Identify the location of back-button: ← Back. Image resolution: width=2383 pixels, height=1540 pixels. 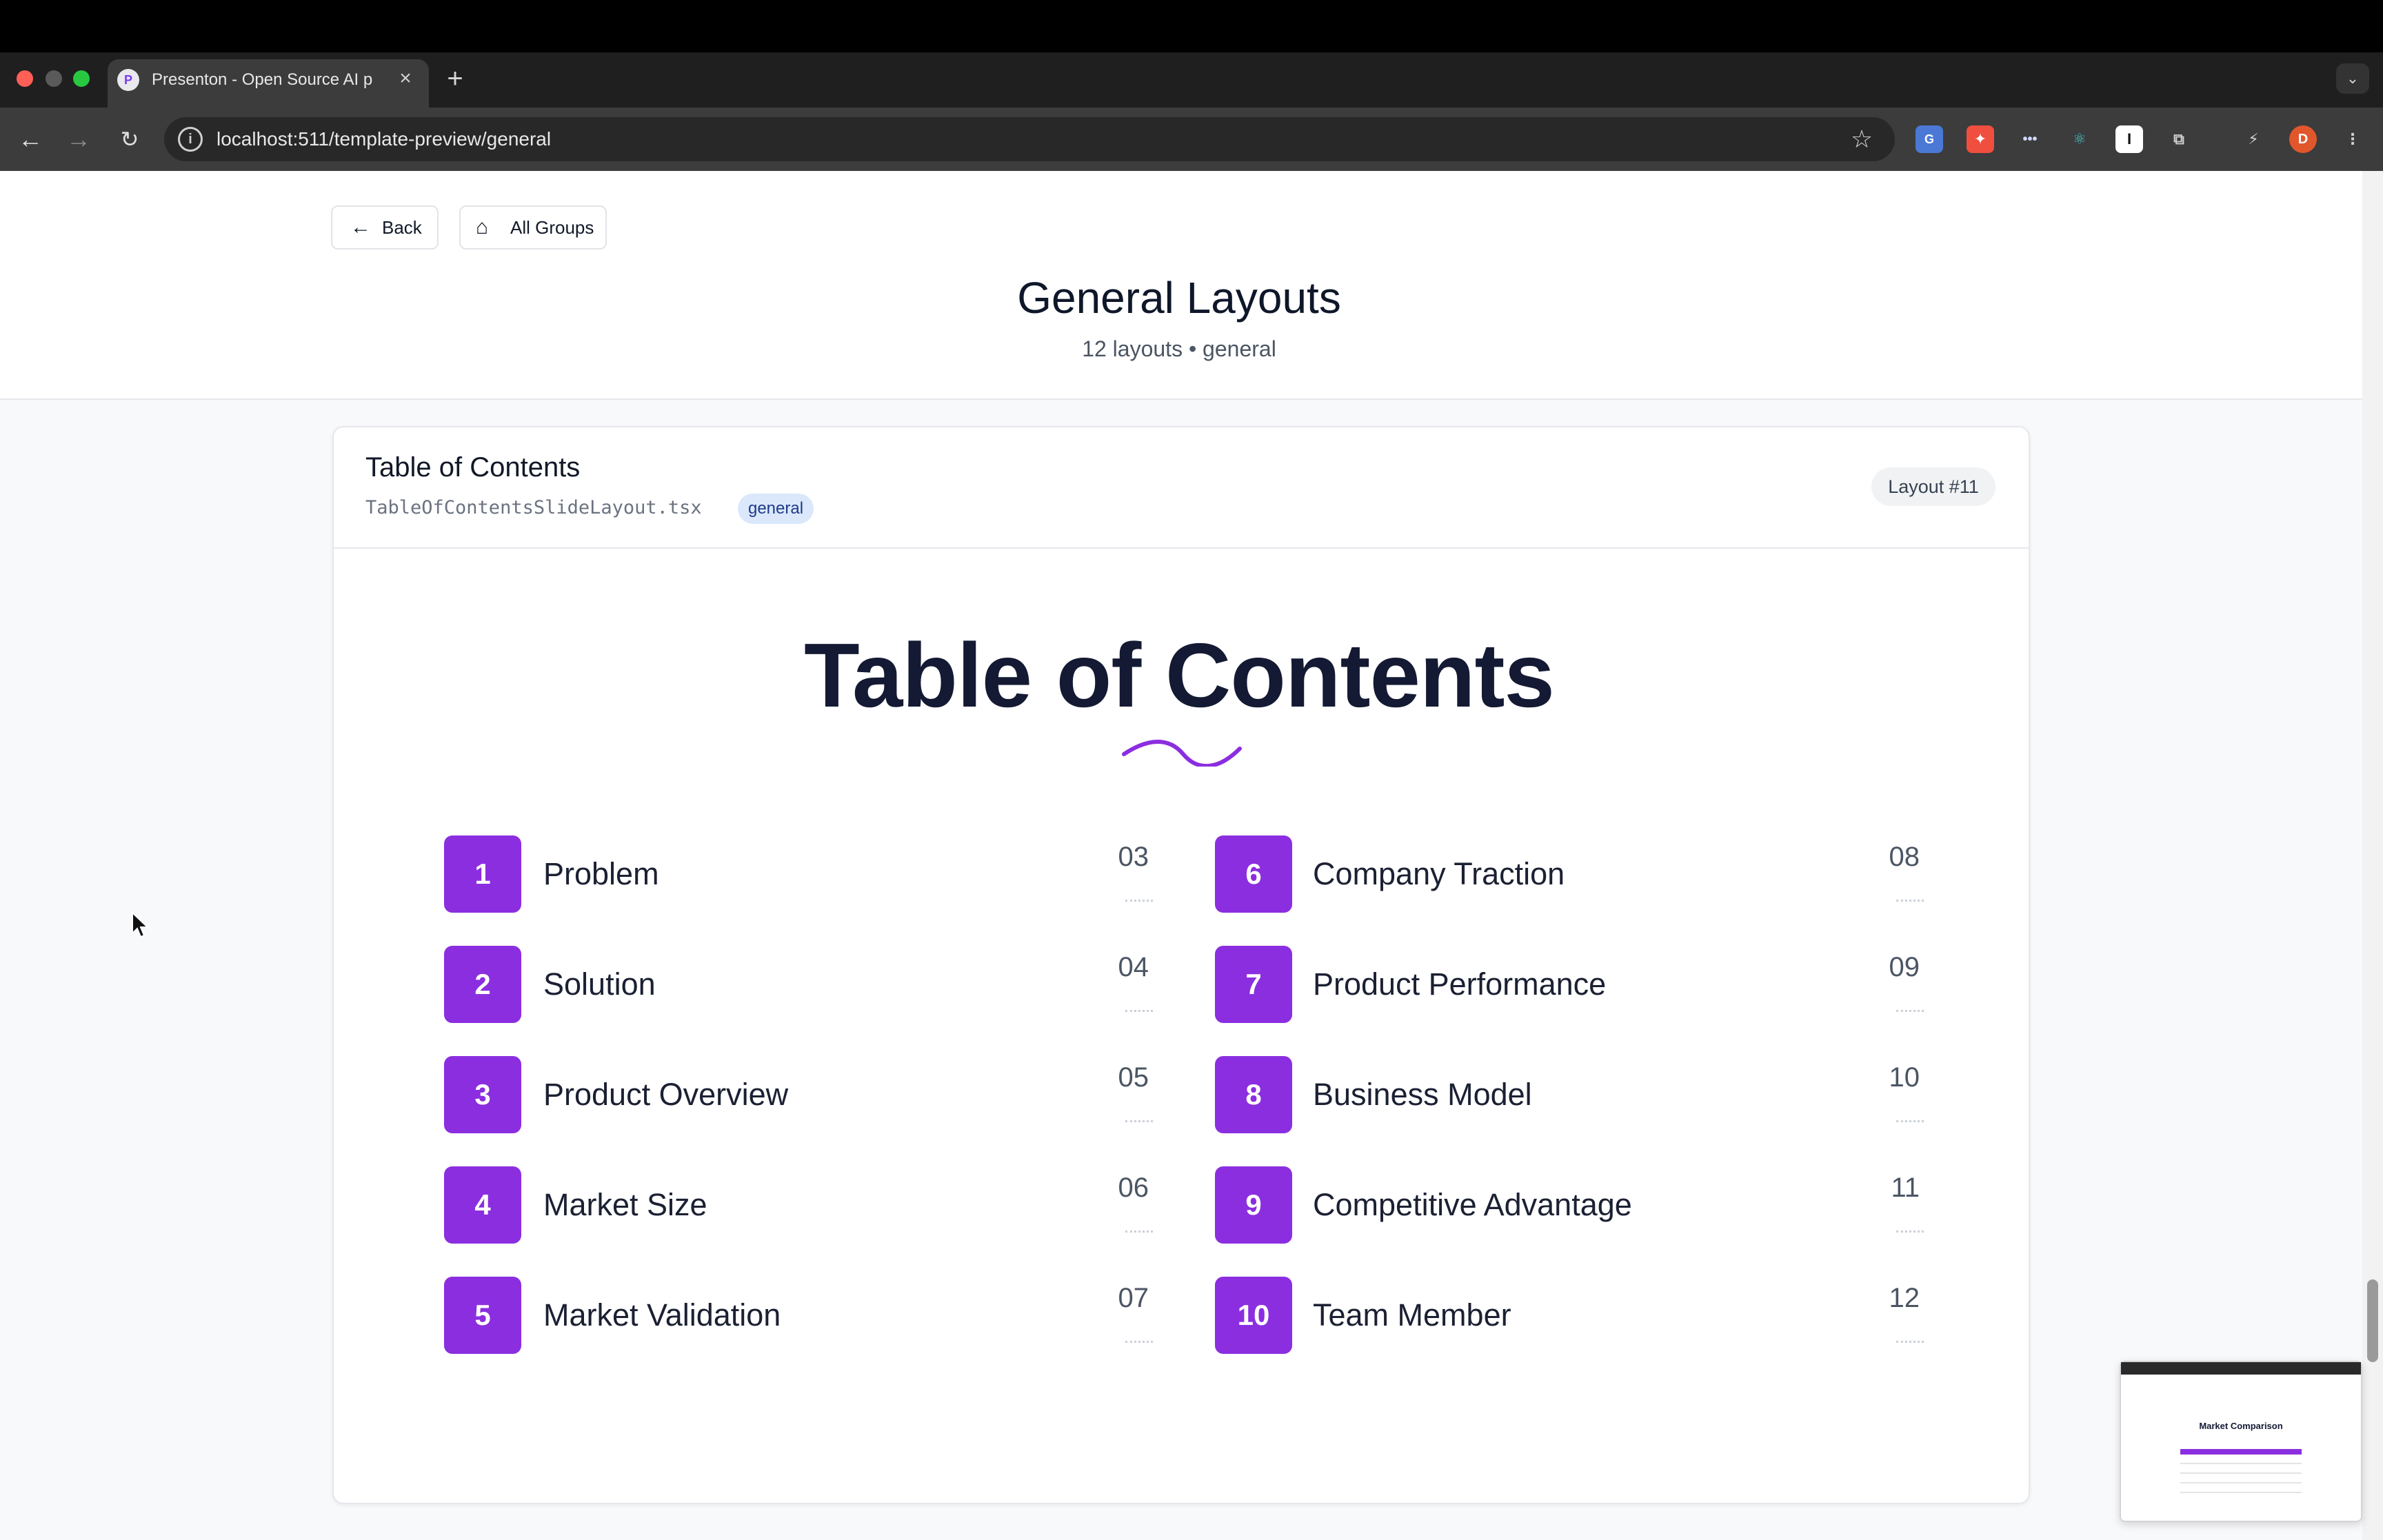
(385, 228).